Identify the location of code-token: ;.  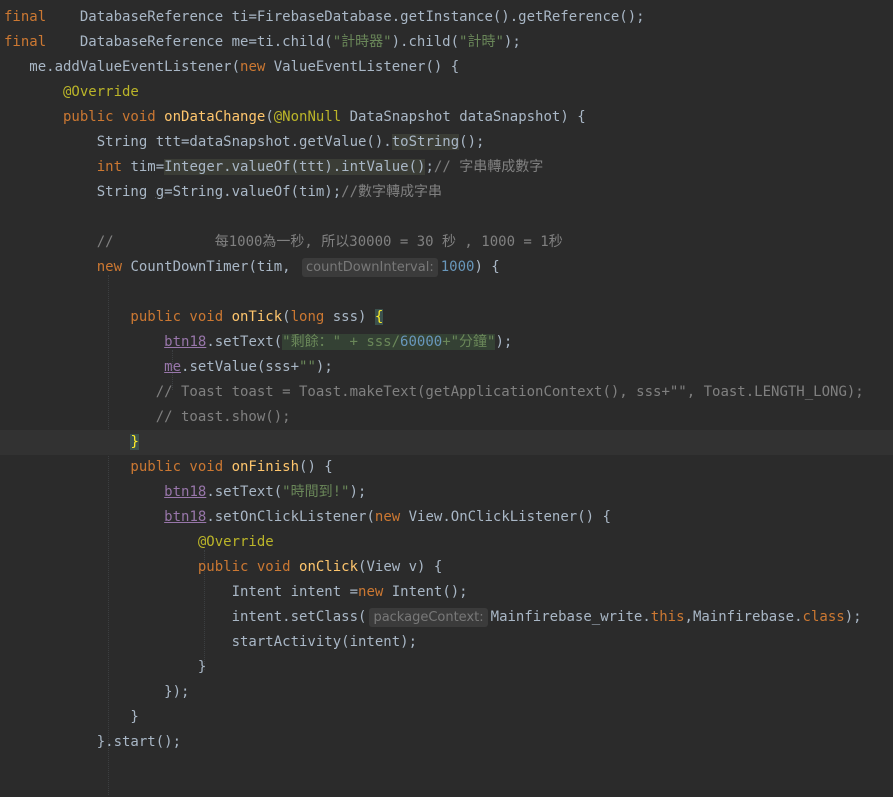
(429, 167).